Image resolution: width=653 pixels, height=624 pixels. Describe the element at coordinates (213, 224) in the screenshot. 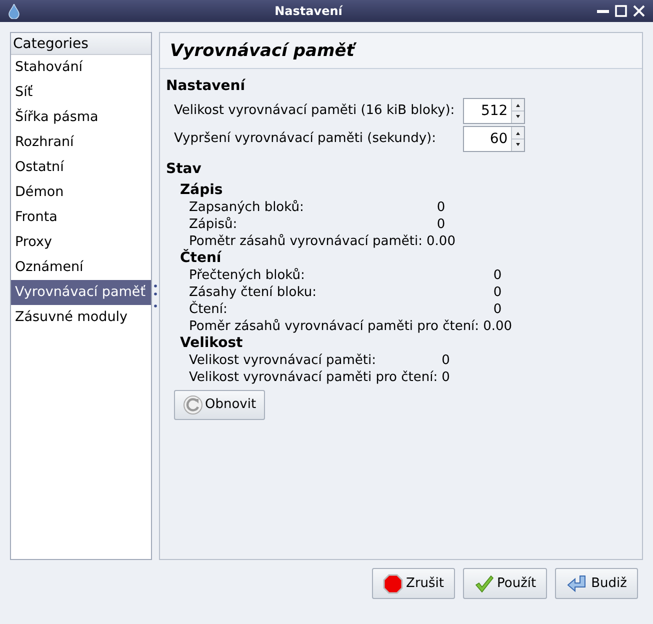

I see `stat-label: Zápisů:` at that location.